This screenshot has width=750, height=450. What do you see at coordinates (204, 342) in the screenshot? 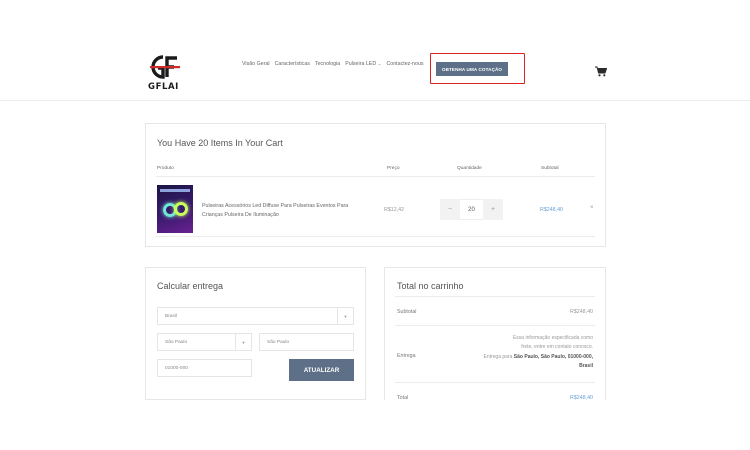
I see `state-select: São Paulo ▼` at bounding box center [204, 342].